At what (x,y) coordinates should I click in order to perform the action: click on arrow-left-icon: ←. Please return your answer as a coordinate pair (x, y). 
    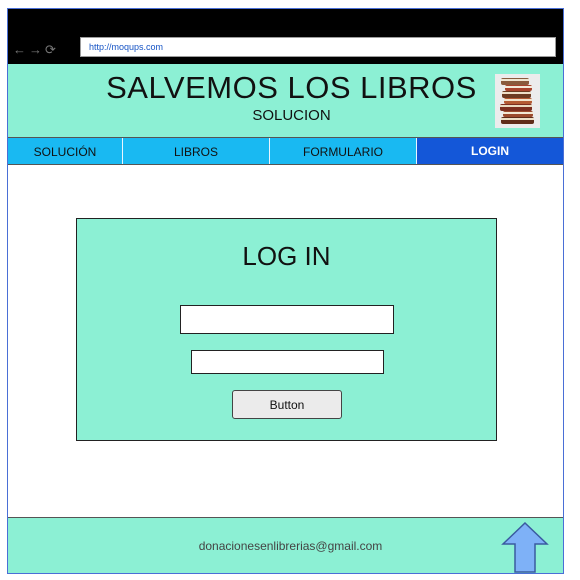
    Looking at the image, I should click on (20, 49).